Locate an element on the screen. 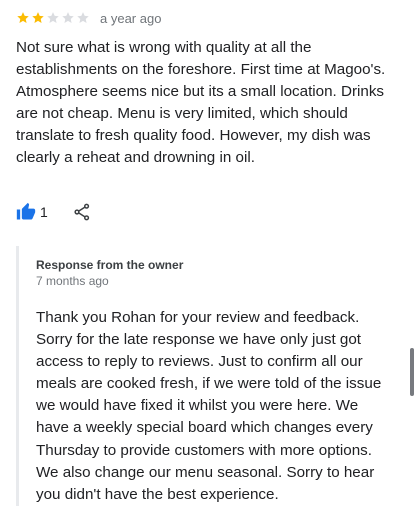 Image resolution: width=417 pixels, height=512 pixels. review-time: a year ago is located at coordinates (131, 18).